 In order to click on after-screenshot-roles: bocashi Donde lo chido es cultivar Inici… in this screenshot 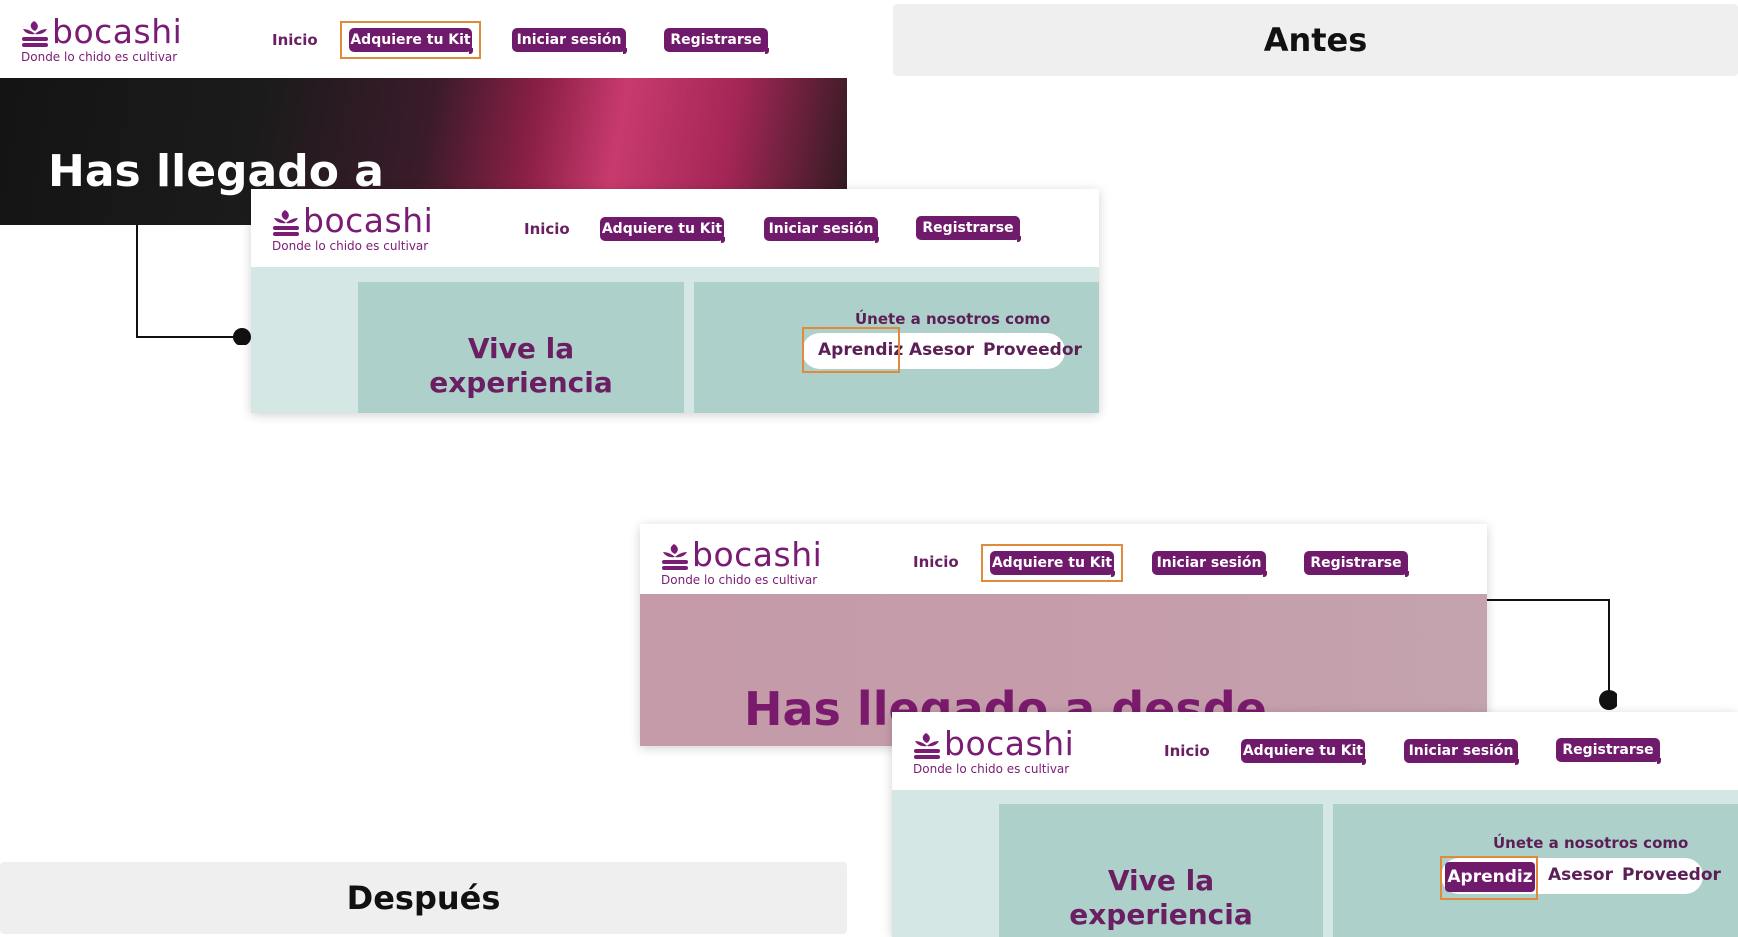, I will do `click(1315, 824)`.